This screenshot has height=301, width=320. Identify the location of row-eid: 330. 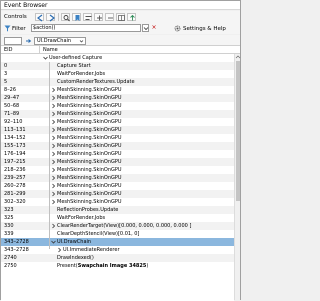
(9, 226).